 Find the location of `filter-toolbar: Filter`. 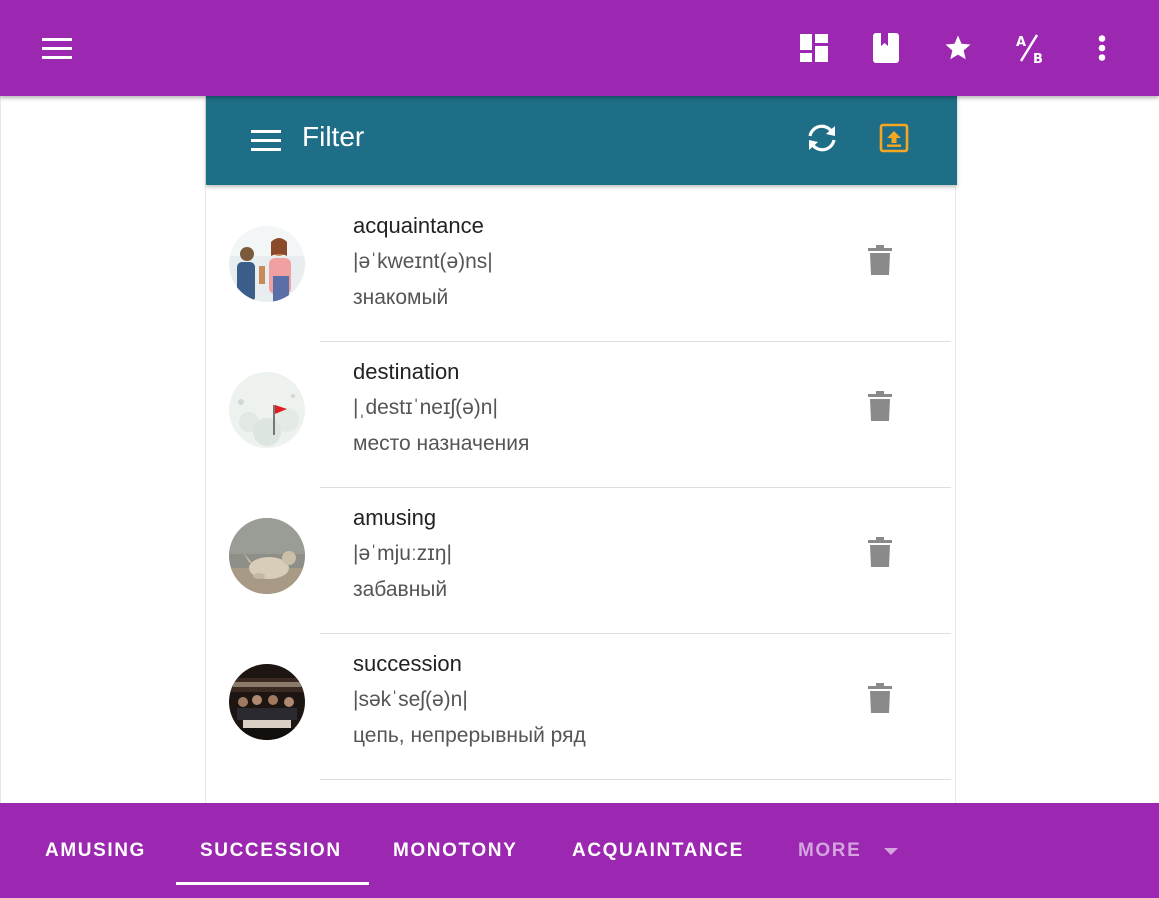

filter-toolbar: Filter is located at coordinates (581, 140).